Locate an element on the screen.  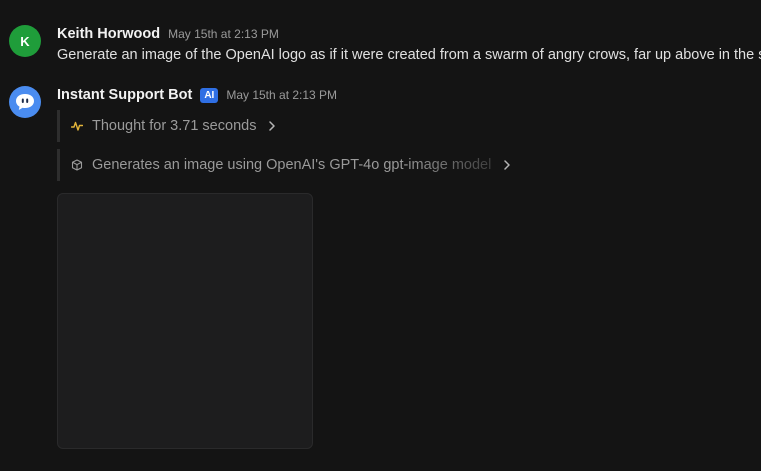
message-header: Keith Horwood May 15th at 2:13 PM is located at coordinates (168, 34).